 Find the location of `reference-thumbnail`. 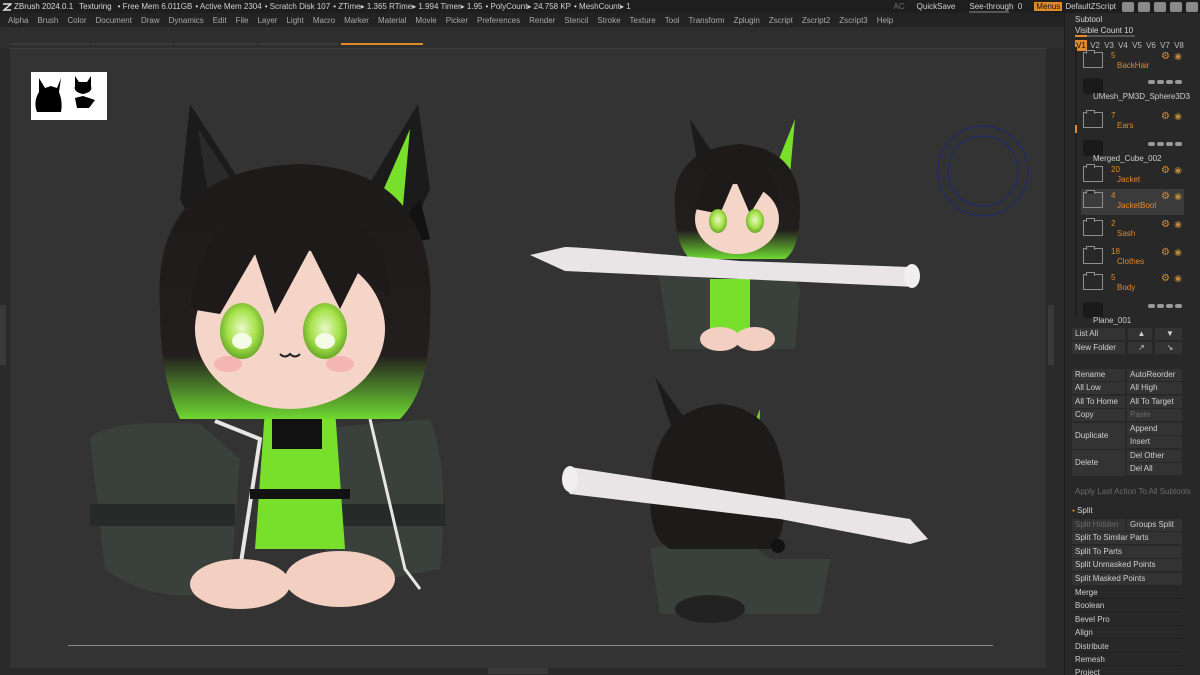

reference-thumbnail is located at coordinates (69, 96).